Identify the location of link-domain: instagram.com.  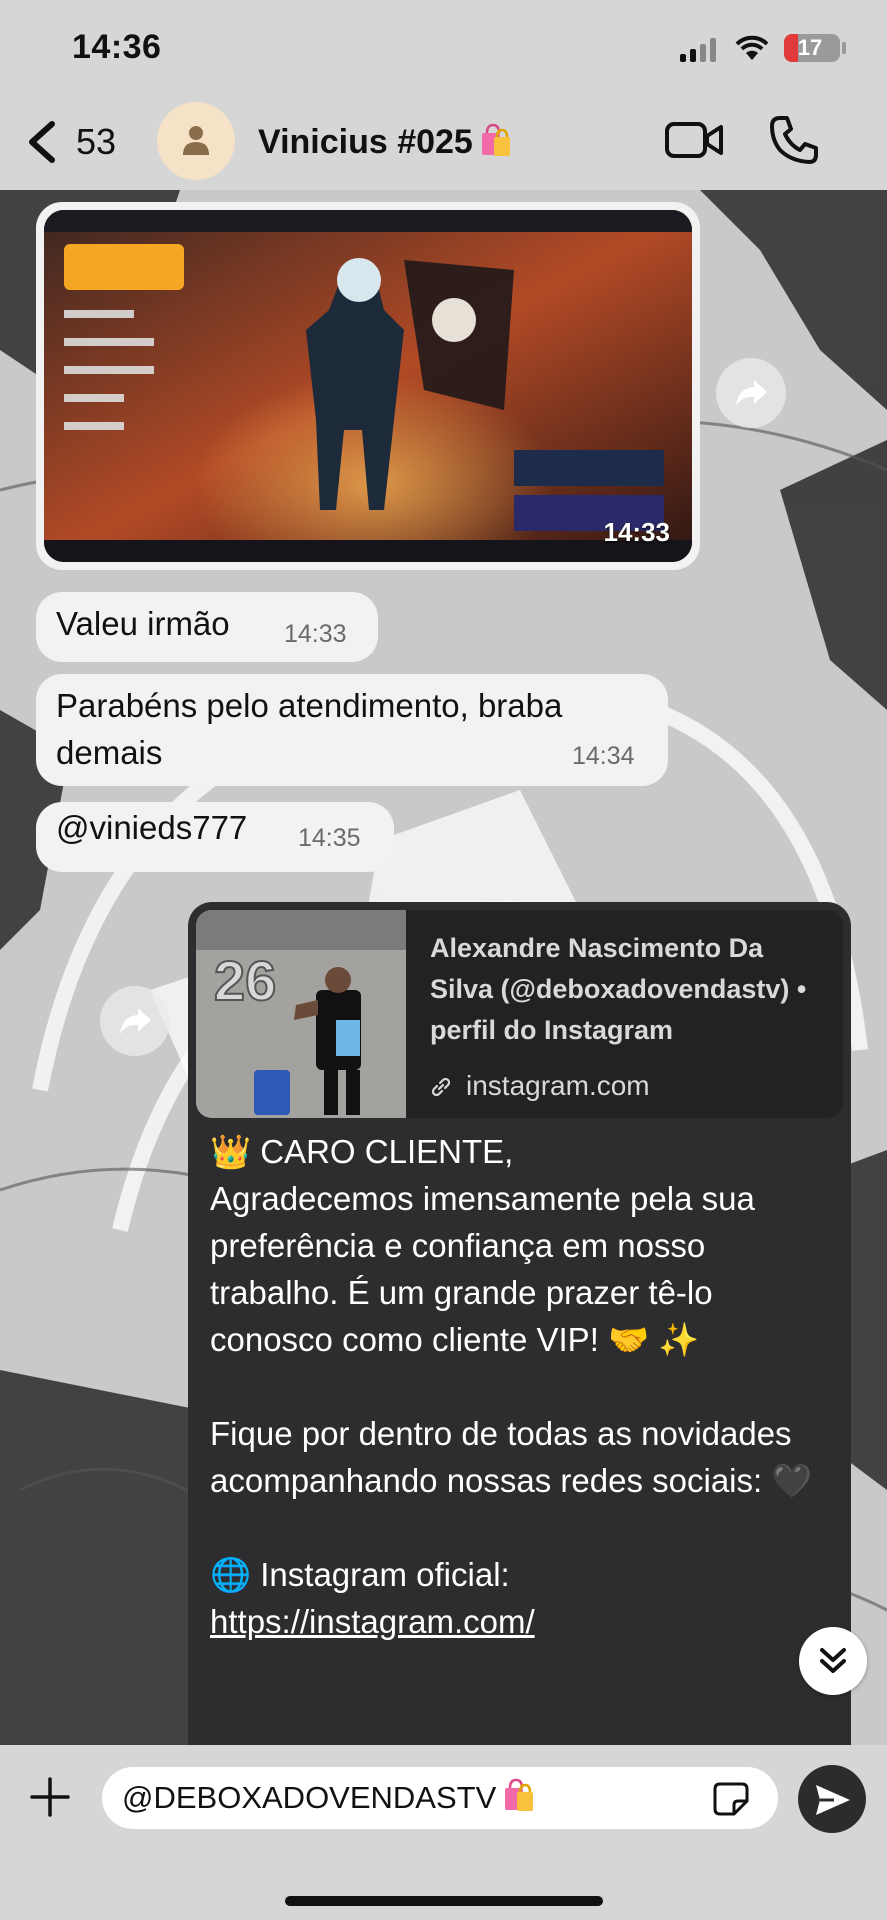
(558, 1085).